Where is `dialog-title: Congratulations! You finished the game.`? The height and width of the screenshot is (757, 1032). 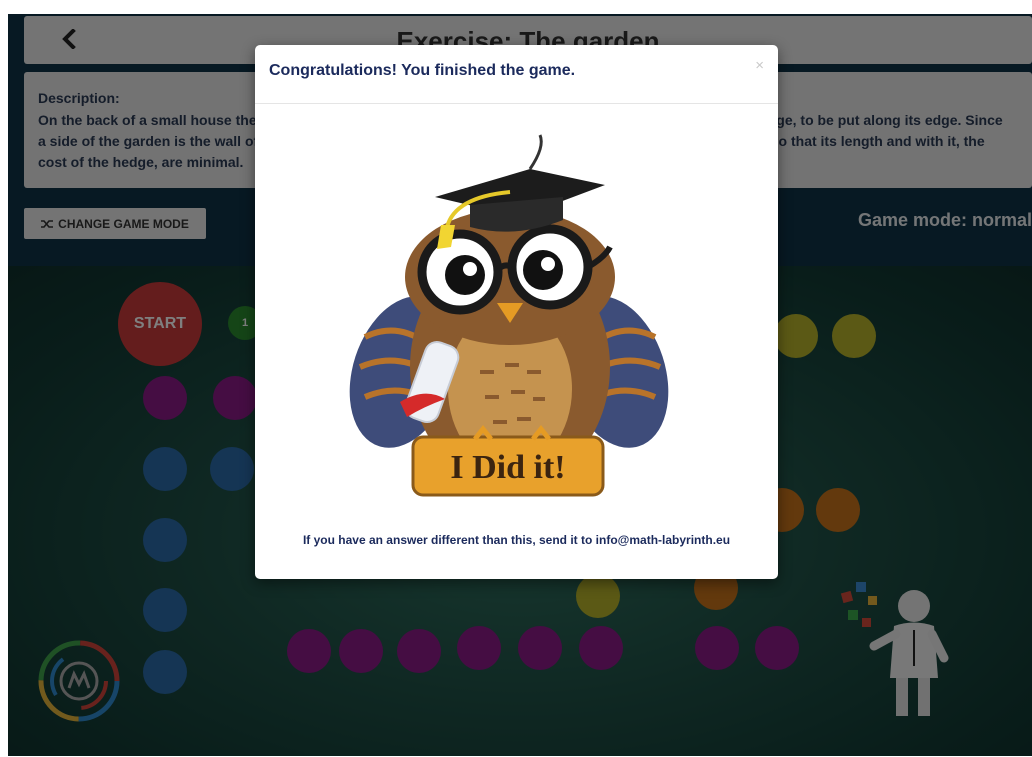 dialog-title: Congratulations! You finished the game. is located at coordinates (422, 70).